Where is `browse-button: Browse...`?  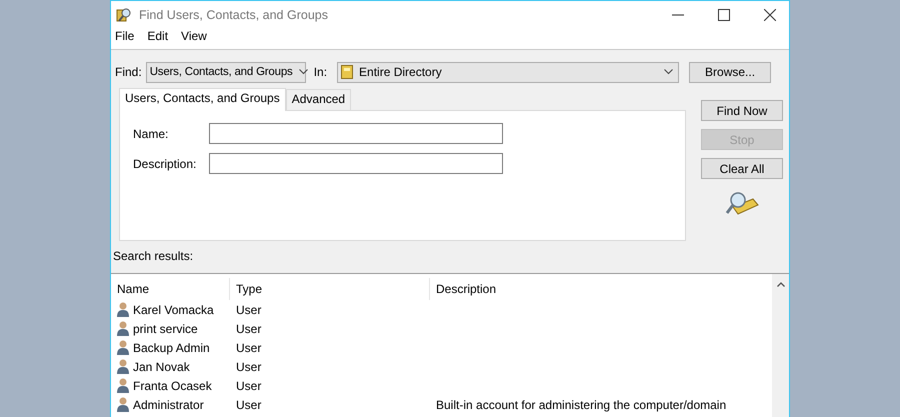
browse-button: Browse... is located at coordinates (730, 72).